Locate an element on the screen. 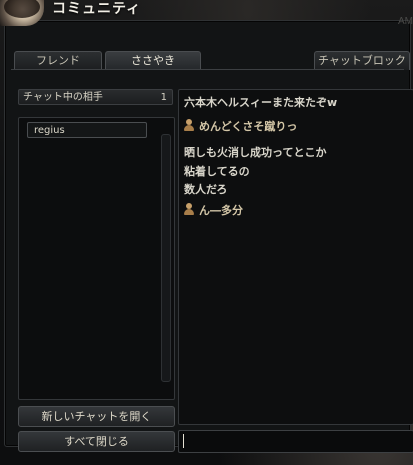  message-text: めんどくさそ蹴りっ is located at coordinates (248, 126).